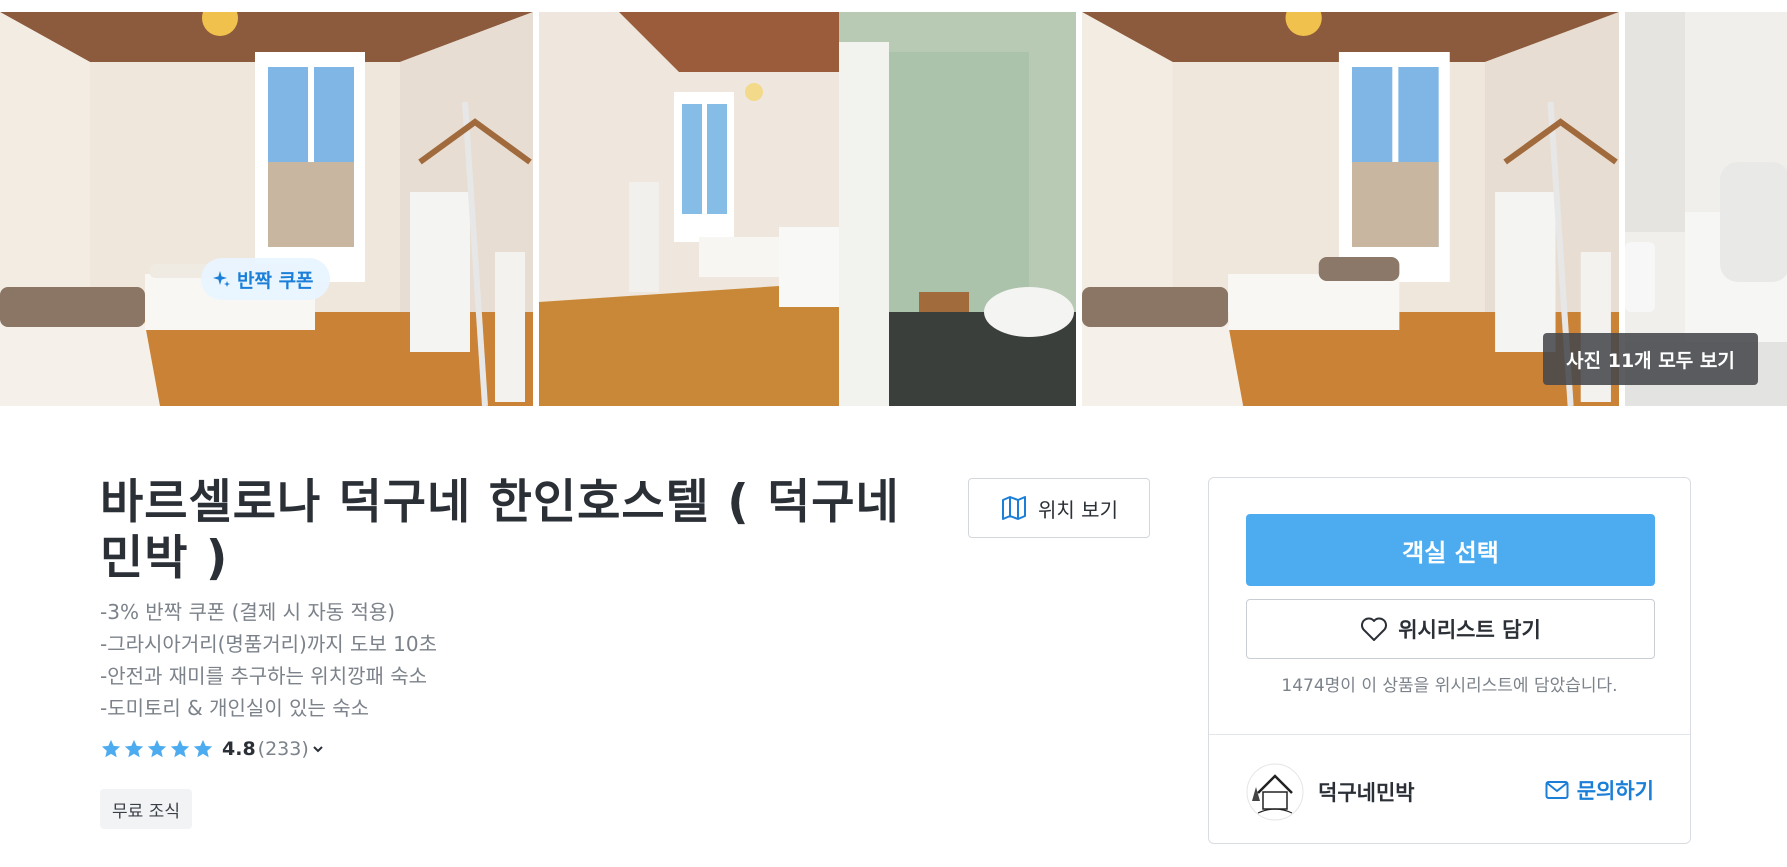 Image resolution: width=1787 pixels, height=867 pixels. Describe the element at coordinates (1449, 686) in the screenshot. I see `wishlist-count-note: 1474명이 이 상품을 위시리스트에 담았습니다.` at that location.